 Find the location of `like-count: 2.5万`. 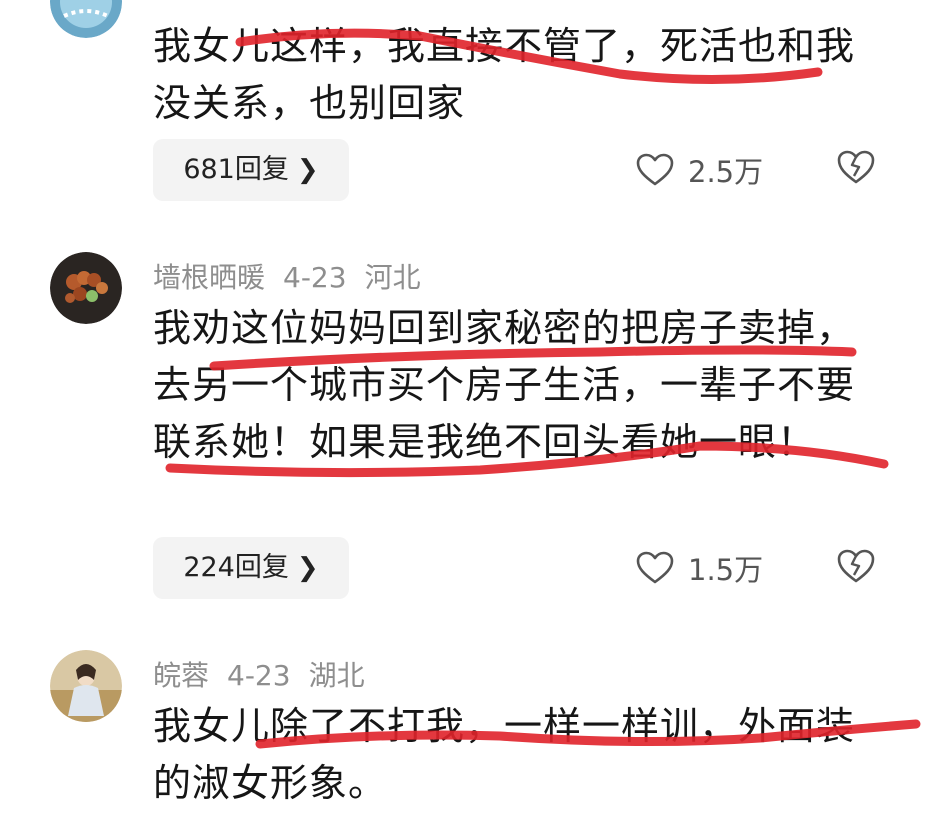

like-count: 2.5万 is located at coordinates (726, 172).